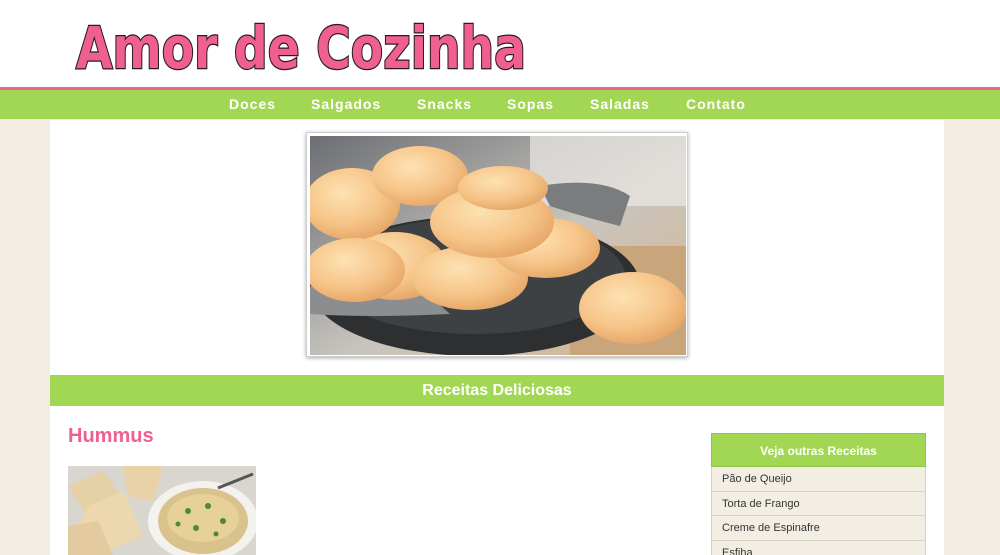 The width and height of the screenshot is (1000, 555). What do you see at coordinates (818, 547) in the screenshot?
I see `sidebar-item-esfiha: Esfiha` at bounding box center [818, 547].